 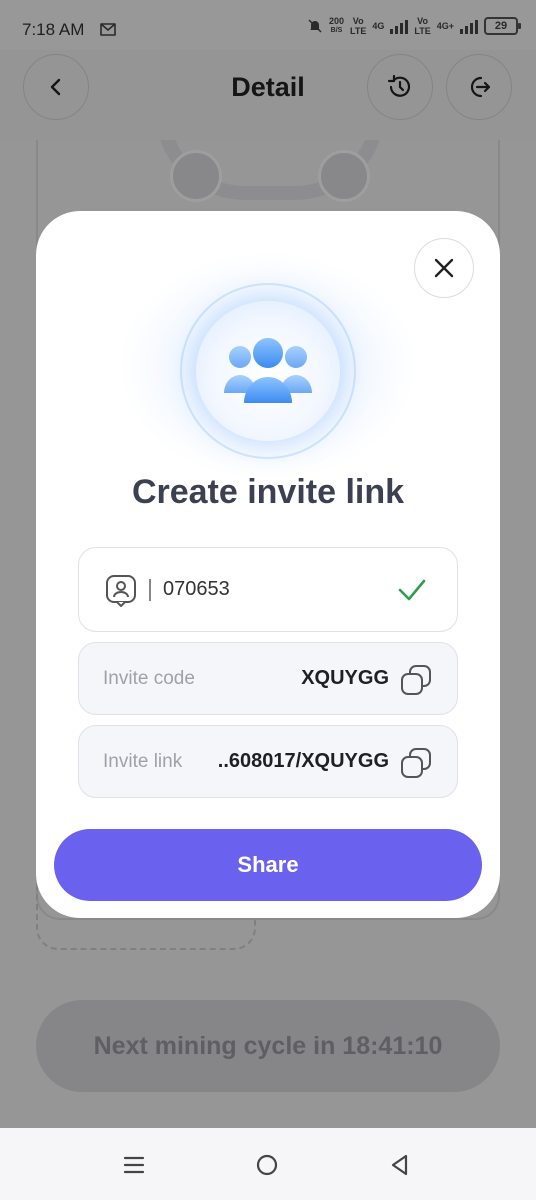 What do you see at coordinates (149, 678) in the screenshot?
I see `invite-code-label: Invite code` at bounding box center [149, 678].